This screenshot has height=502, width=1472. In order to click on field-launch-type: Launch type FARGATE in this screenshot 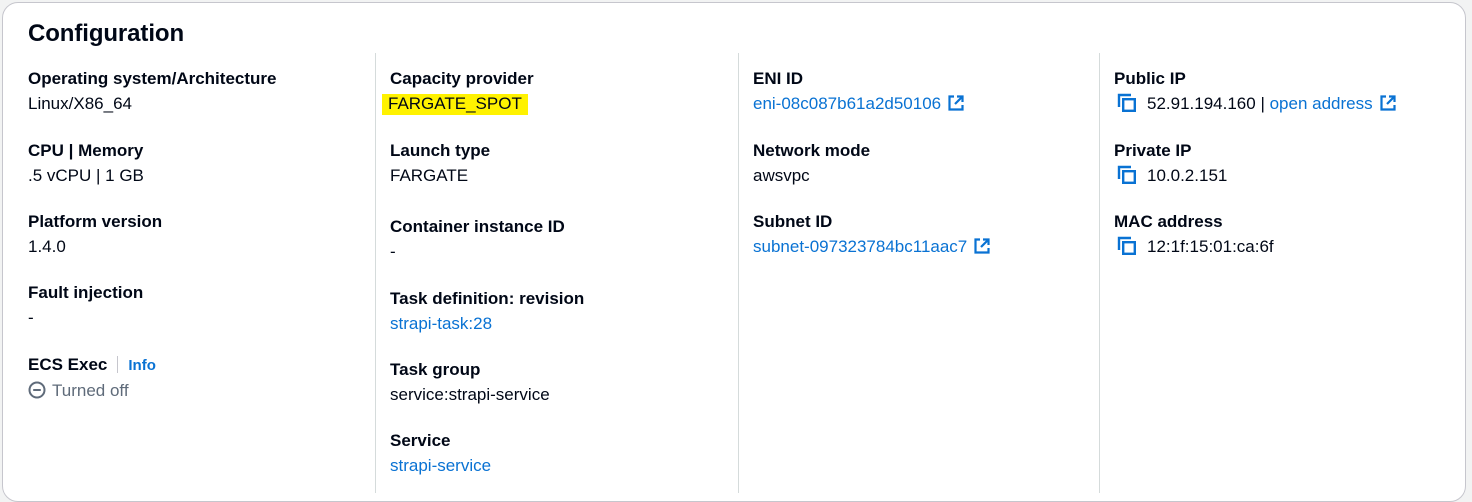, I will do `click(440, 163)`.